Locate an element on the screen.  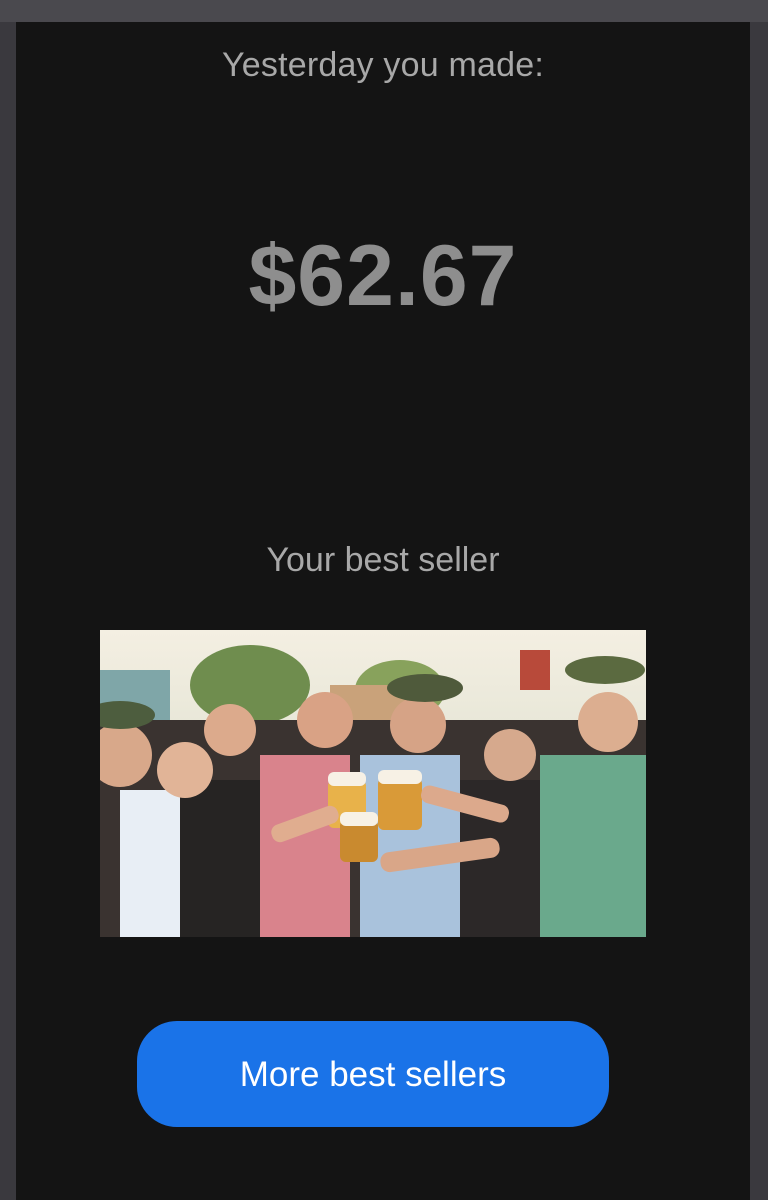
earnings-amount: $62.67 is located at coordinates (383, 276).